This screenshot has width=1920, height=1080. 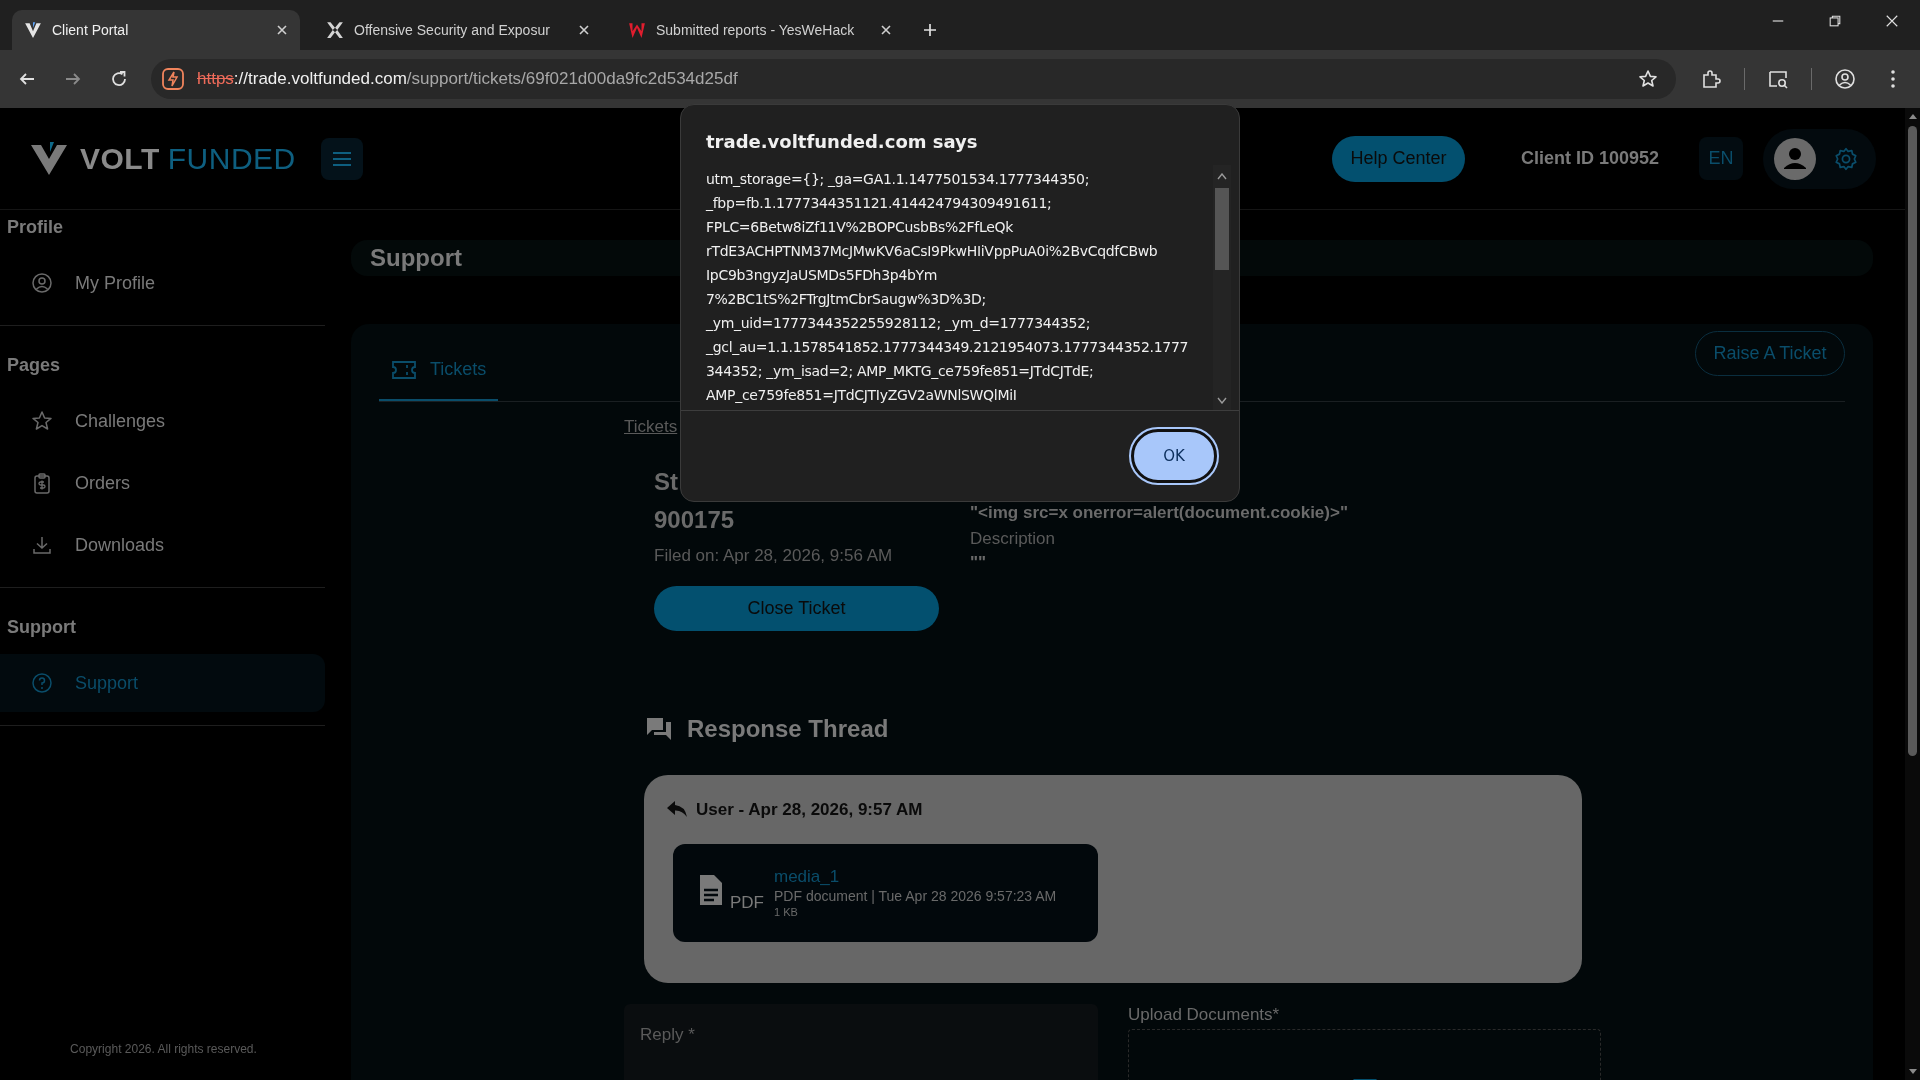 I want to click on tab-title: Submitted reports - YesWeHack, so click(x=756, y=30).